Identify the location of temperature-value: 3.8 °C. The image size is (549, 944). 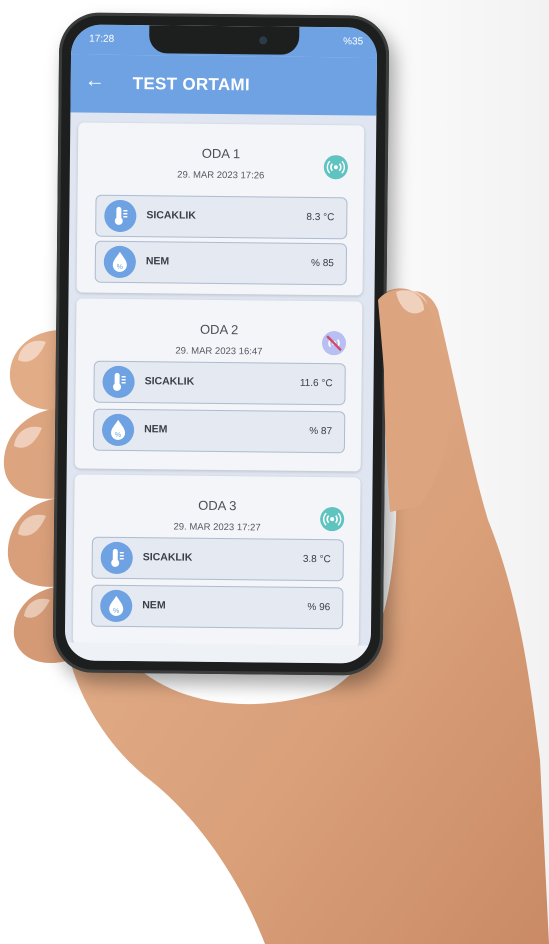
(316, 559).